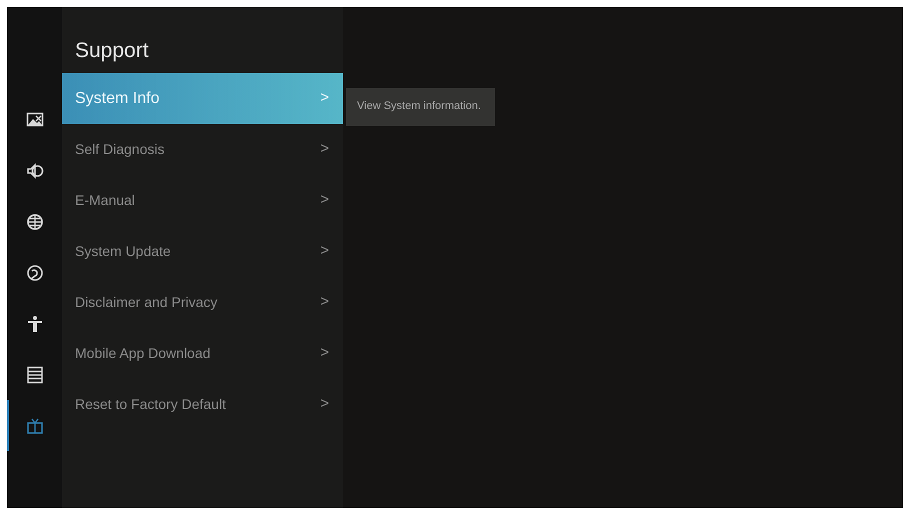 Image resolution: width=909 pixels, height=512 pixels. I want to click on tooltip: View System information., so click(420, 107).